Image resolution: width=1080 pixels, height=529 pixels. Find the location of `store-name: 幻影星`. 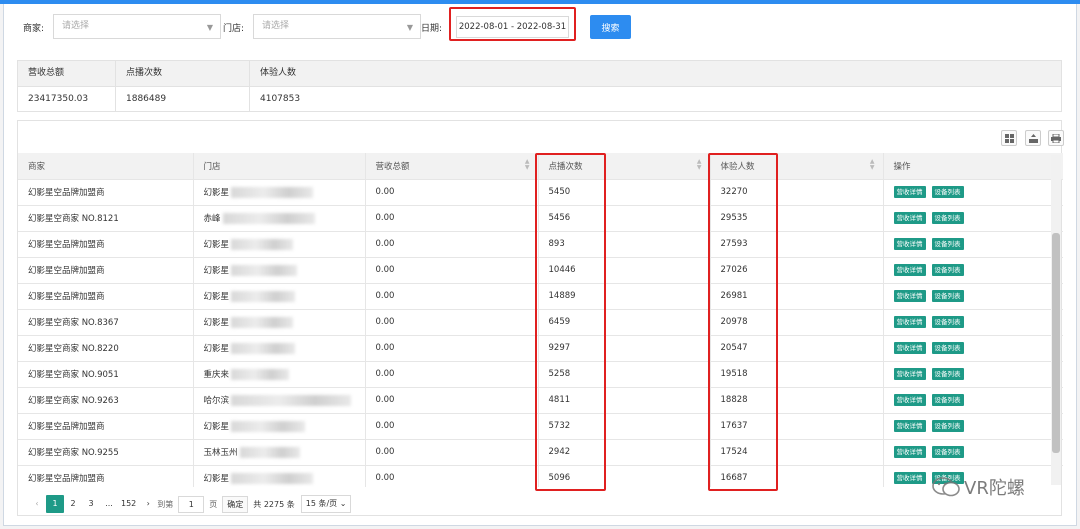

store-name: 幻影星 is located at coordinates (216, 479).